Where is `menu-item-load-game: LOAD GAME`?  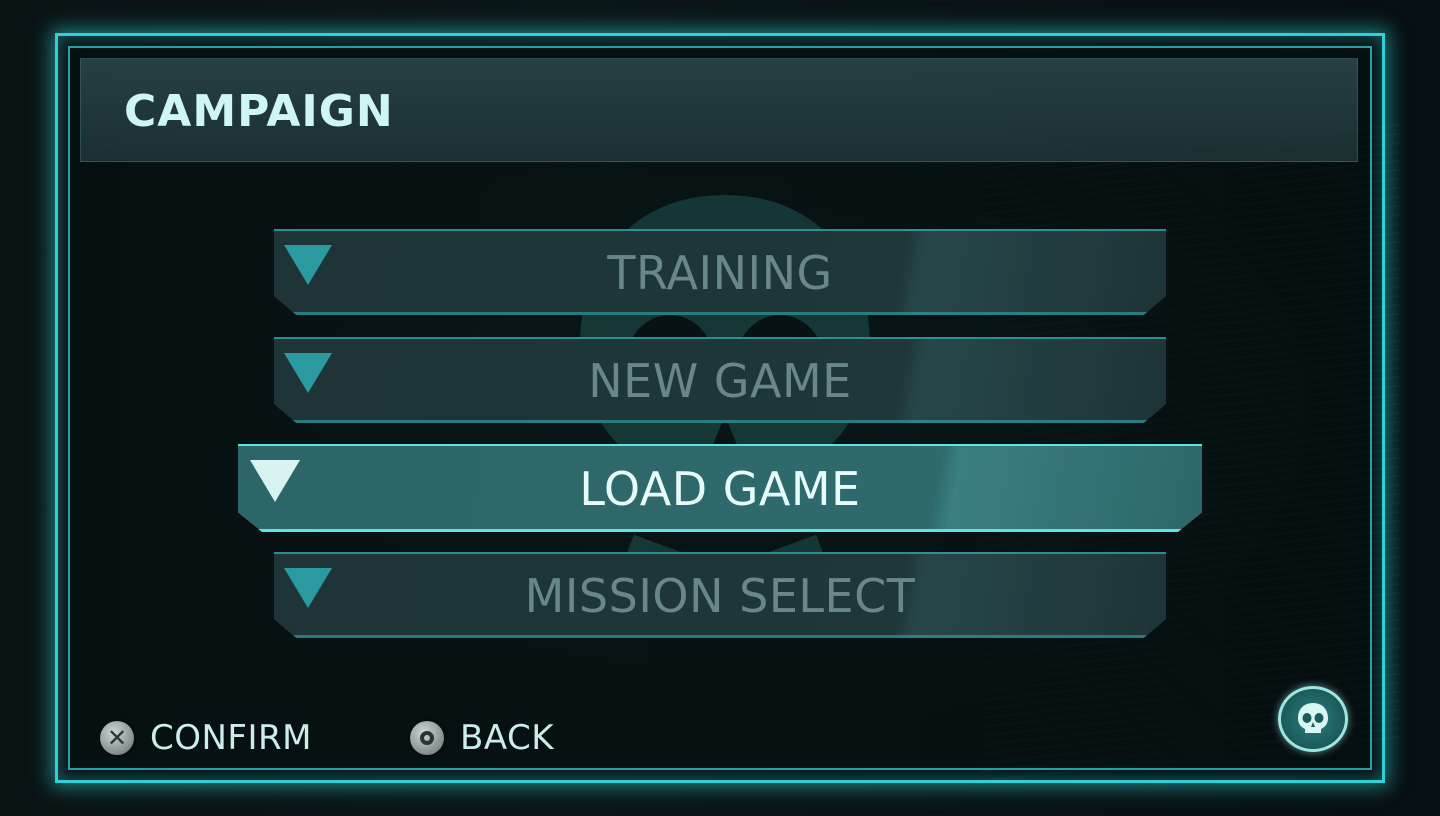
menu-item-load-game: LOAD GAME is located at coordinates (720, 488).